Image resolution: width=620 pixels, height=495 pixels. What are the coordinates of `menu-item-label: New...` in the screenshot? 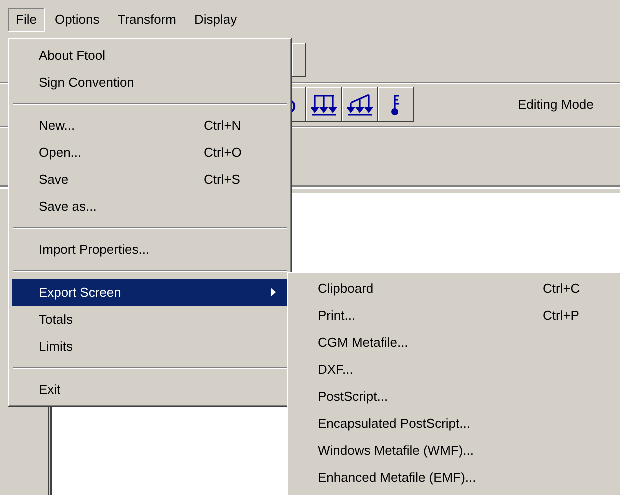 It's located at (57, 125).